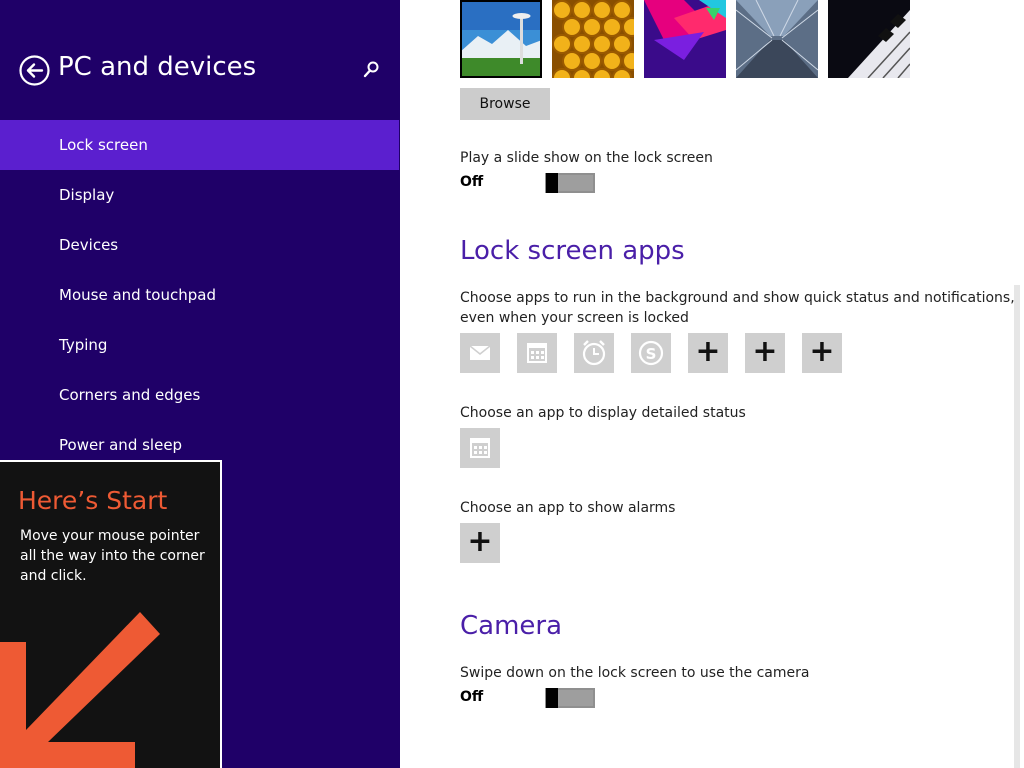 Image resolution: width=1024 pixels, height=768 pixels. I want to click on detailed-status-label: Choose an app to display detailed status, so click(603, 413).